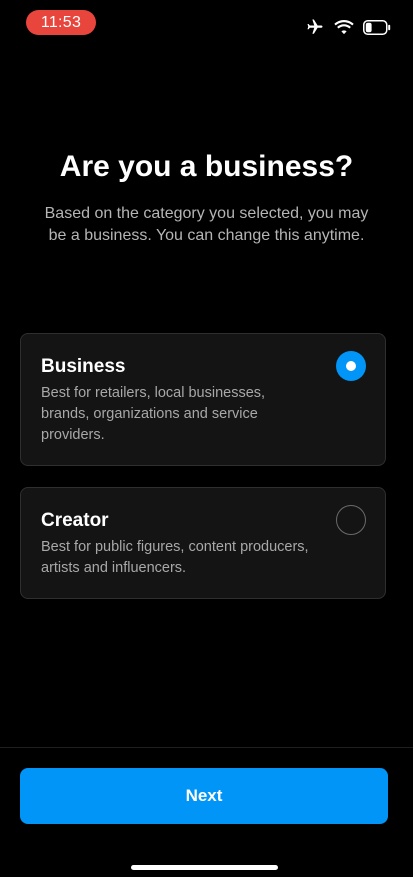 The width and height of the screenshot is (413, 877). I want to click on creator-option-title: Creator, so click(75, 520).